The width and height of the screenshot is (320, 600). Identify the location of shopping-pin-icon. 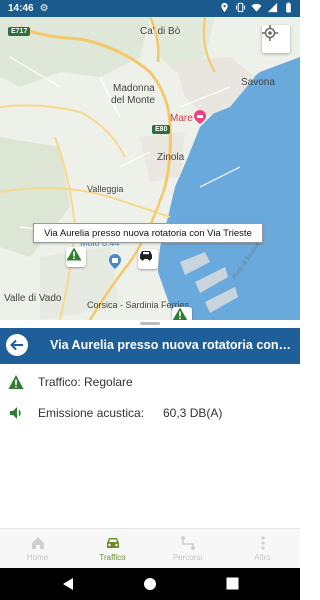
(115, 262).